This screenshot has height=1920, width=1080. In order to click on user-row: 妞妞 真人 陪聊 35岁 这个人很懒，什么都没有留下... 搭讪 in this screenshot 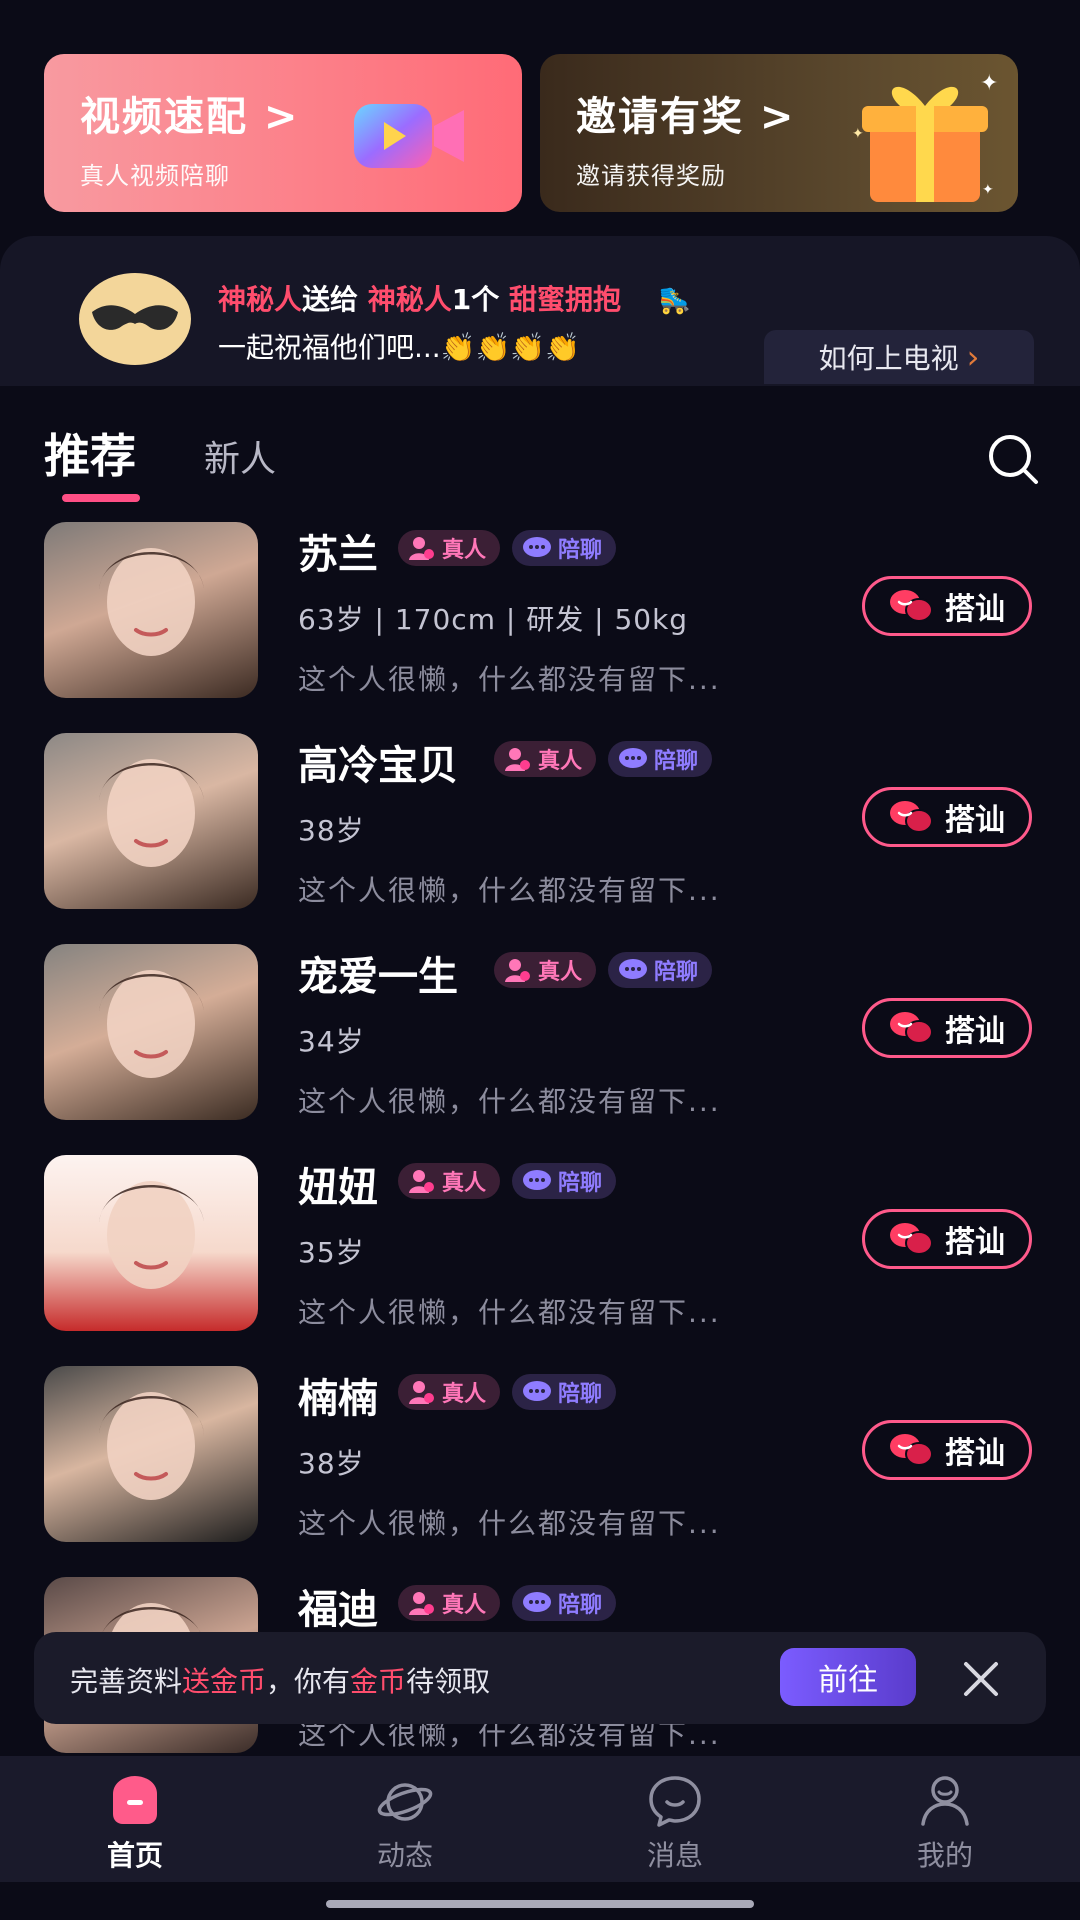, I will do `click(540, 1260)`.